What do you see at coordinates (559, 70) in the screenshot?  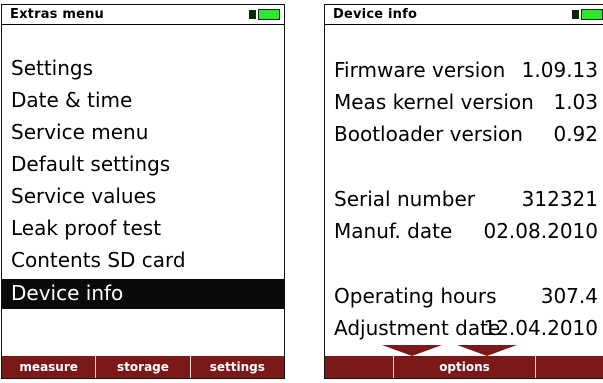 I see `info-value: 1.09.13` at bounding box center [559, 70].